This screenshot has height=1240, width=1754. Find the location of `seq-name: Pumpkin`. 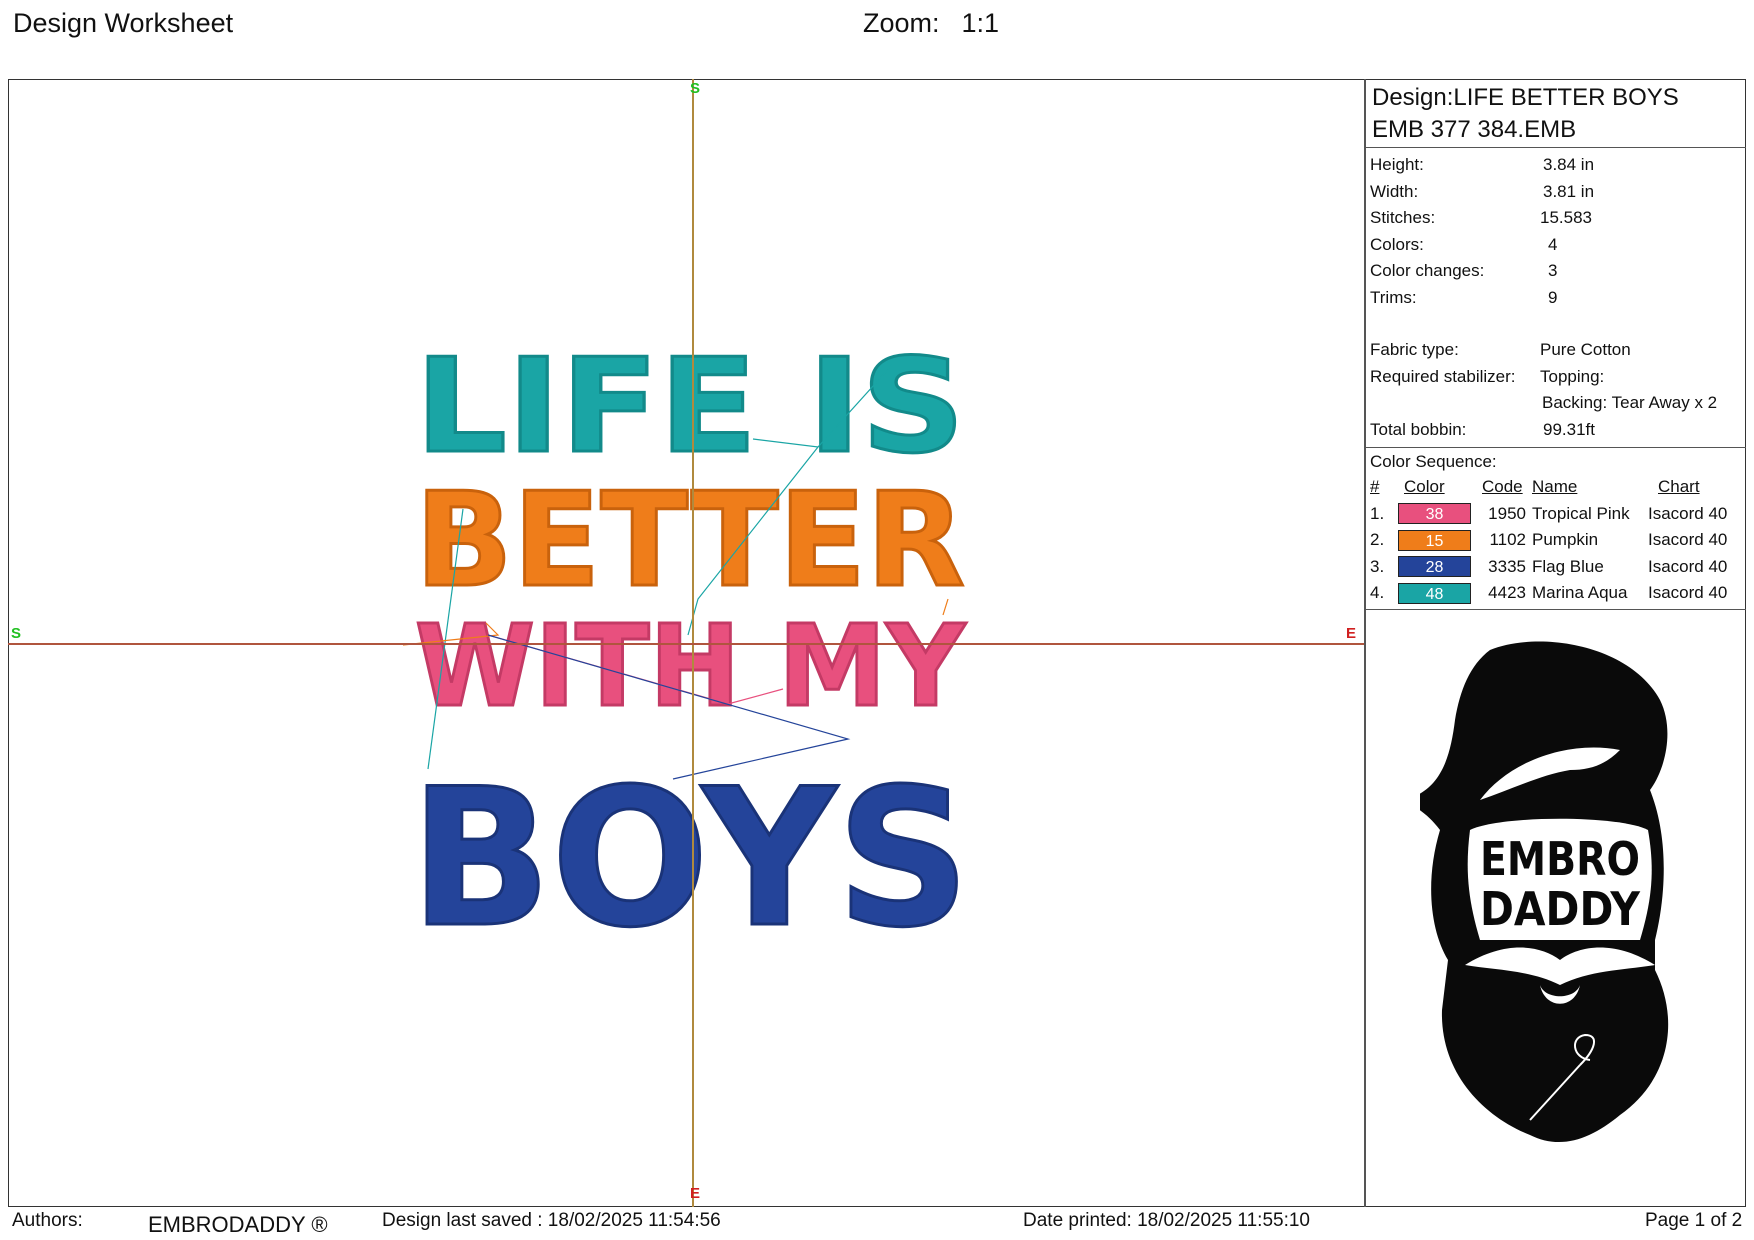

seq-name: Pumpkin is located at coordinates (1565, 540).